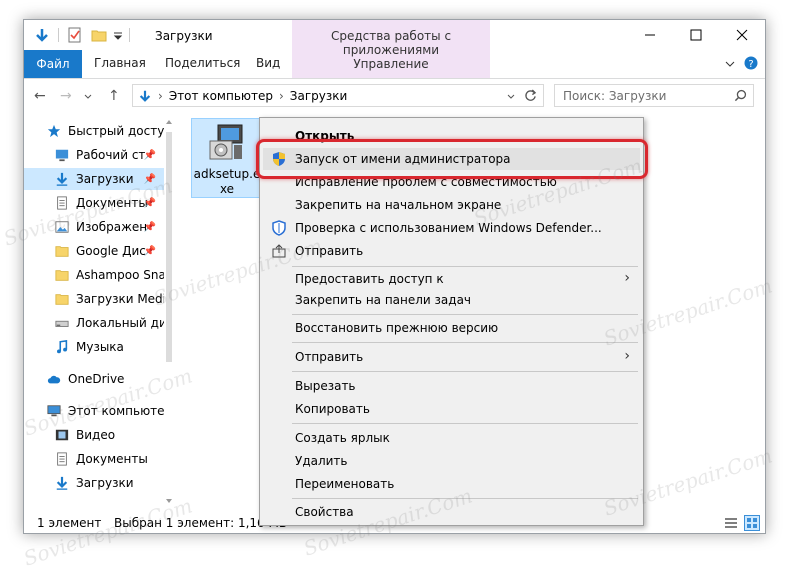 Image resolution: width=789 pixels, height=571 pixels. I want to click on document-icon, so click(62, 459).